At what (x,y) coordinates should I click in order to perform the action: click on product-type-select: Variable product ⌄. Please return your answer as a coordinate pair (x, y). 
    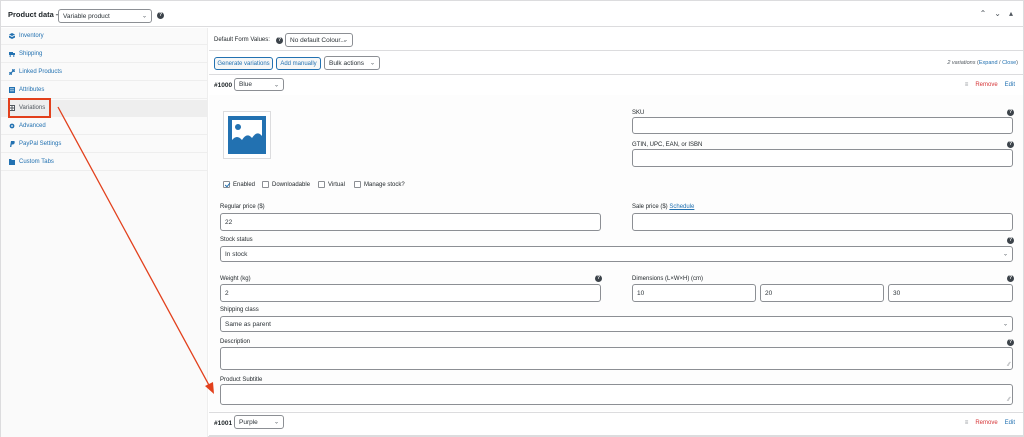
    Looking at the image, I should click on (105, 16).